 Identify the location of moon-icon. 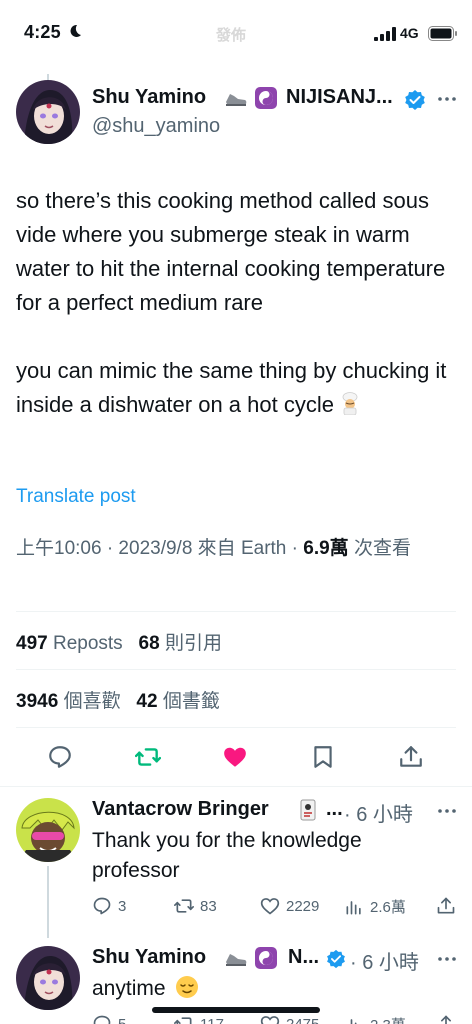
(75, 30).